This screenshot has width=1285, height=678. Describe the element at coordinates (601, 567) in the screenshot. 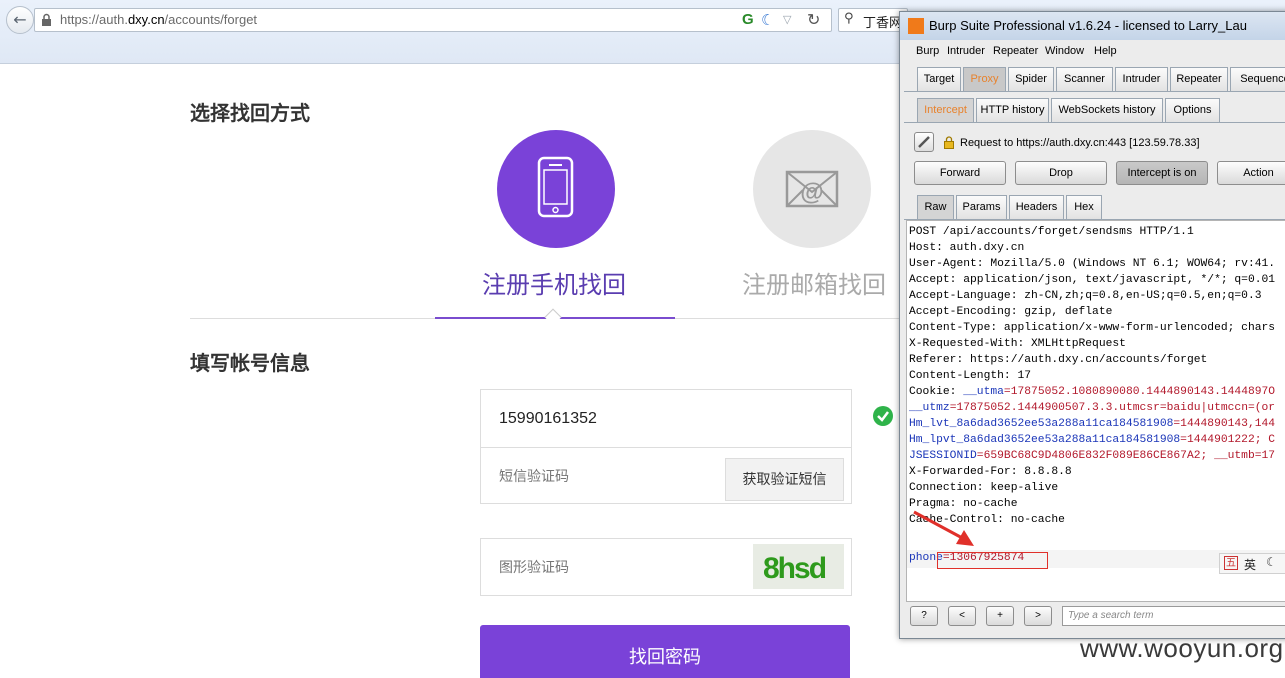

I see `captcha-input` at that location.